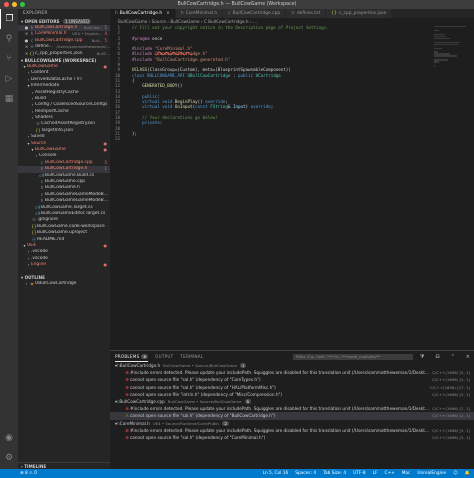 Image resolution: width=474 pixels, height=478 pixels. What do you see at coordinates (127, 356) in the screenshot?
I see `panel-tab-label: PROBLEMS` at bounding box center [127, 356].